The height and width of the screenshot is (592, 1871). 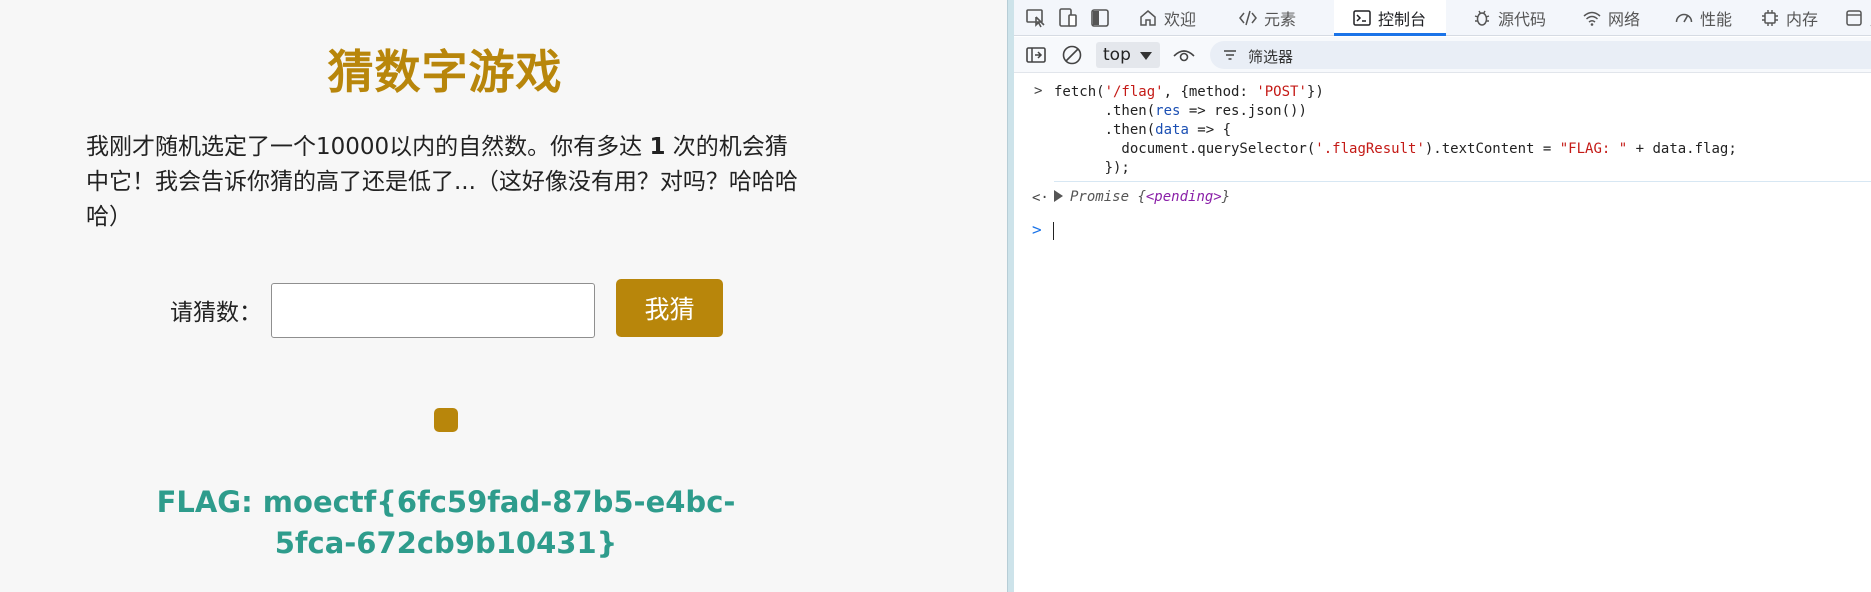 What do you see at coordinates (669, 308) in the screenshot?
I see `guess-button: 我猜` at bounding box center [669, 308].